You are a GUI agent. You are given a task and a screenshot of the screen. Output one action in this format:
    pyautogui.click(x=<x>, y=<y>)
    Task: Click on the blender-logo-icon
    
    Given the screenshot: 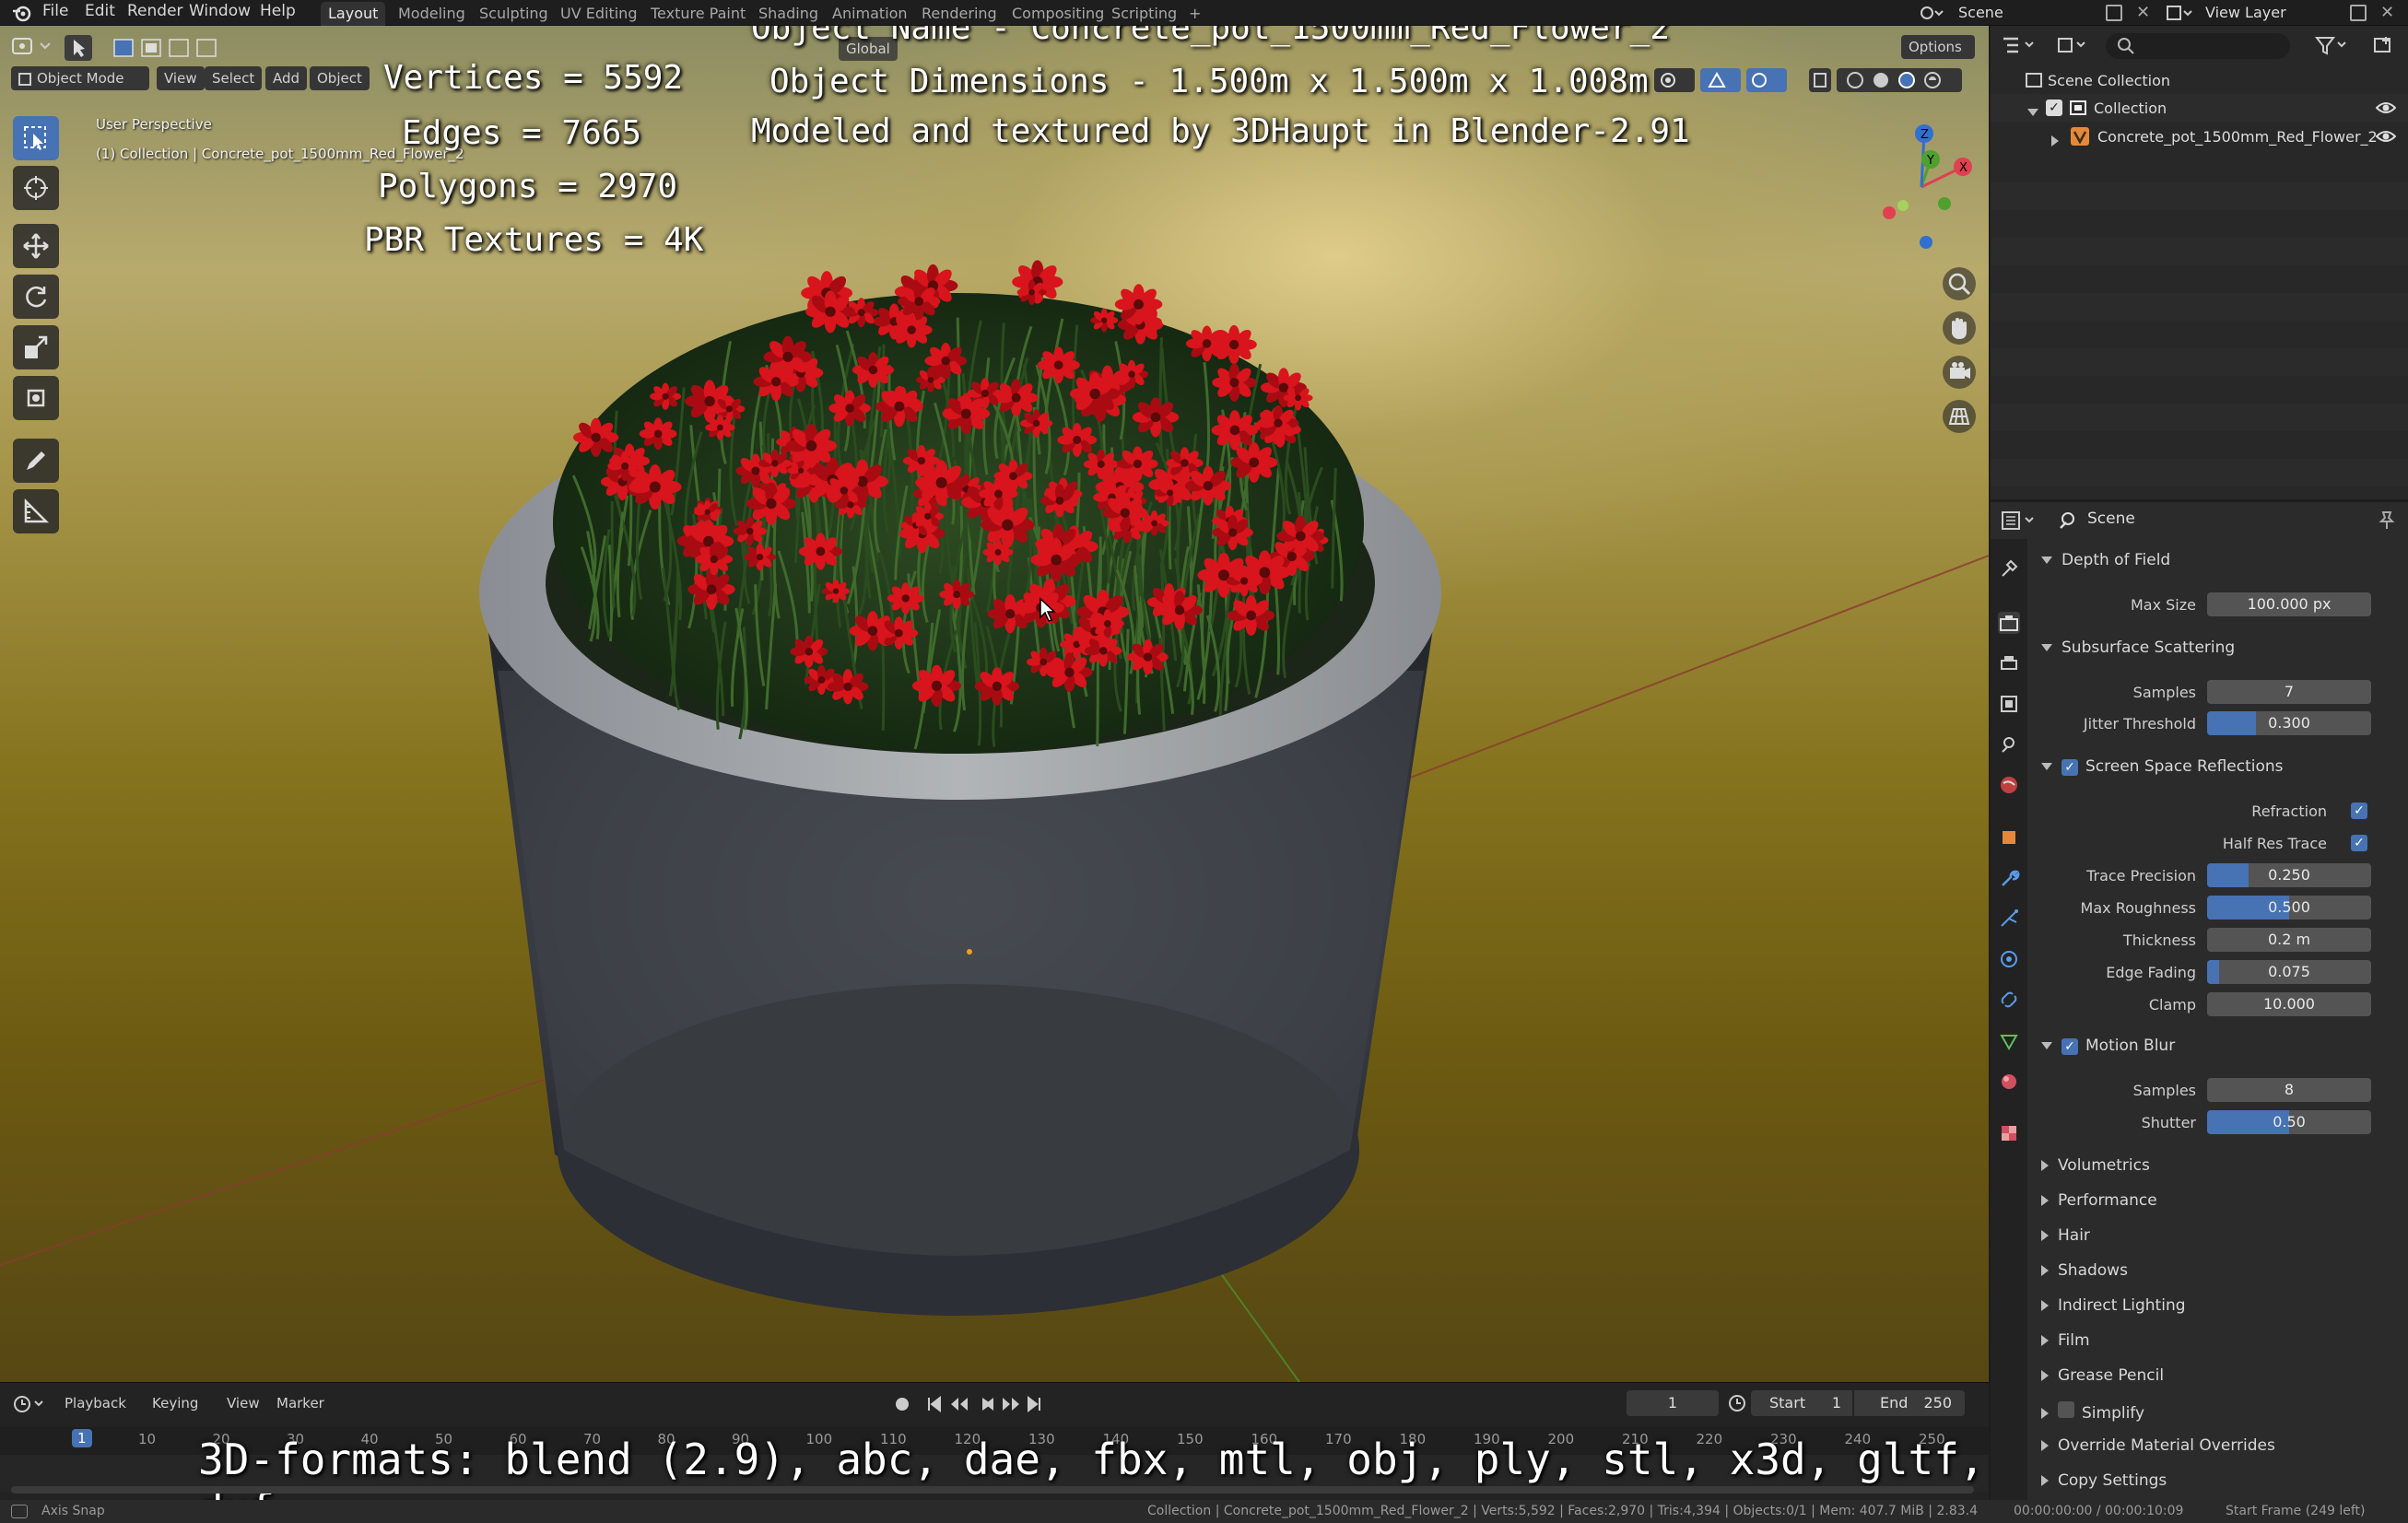 What is the action you would take?
    pyautogui.click(x=21, y=13)
    